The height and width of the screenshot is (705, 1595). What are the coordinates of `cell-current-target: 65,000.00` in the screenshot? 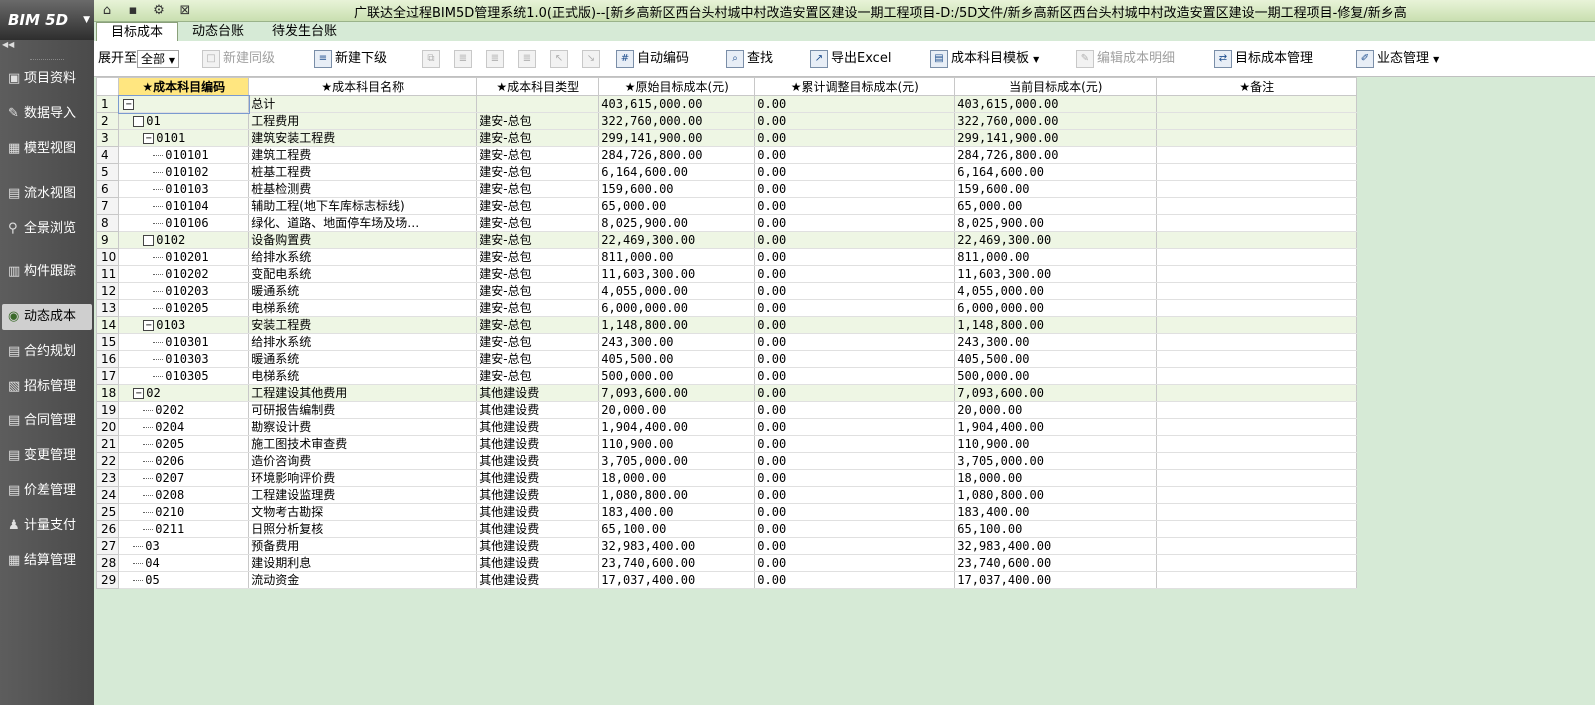 It's located at (1056, 206).